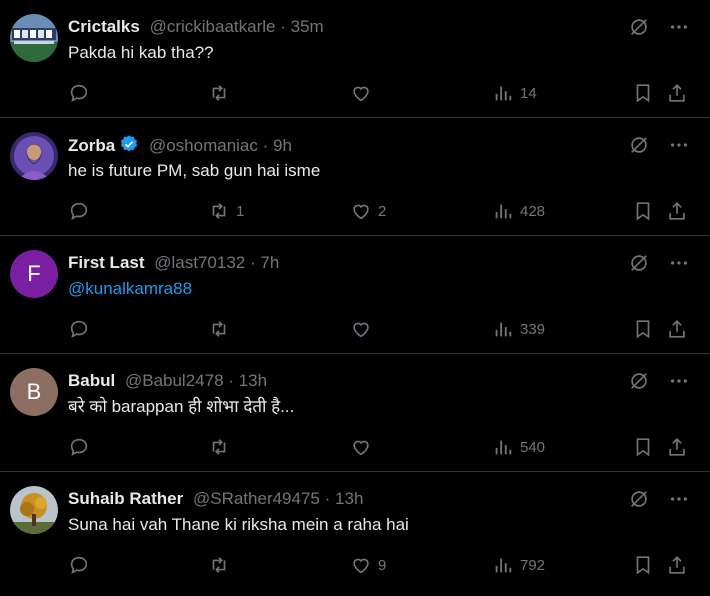 The image size is (710, 596). Describe the element at coordinates (518, 447) in the screenshot. I see `views-button: 540` at that location.